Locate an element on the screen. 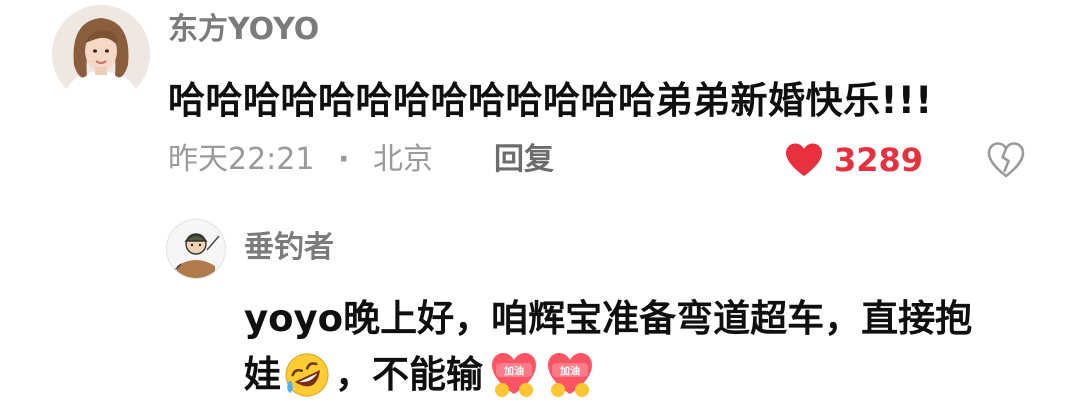 This screenshot has height=404, width=1080. like-button: 3289 is located at coordinates (853, 160).